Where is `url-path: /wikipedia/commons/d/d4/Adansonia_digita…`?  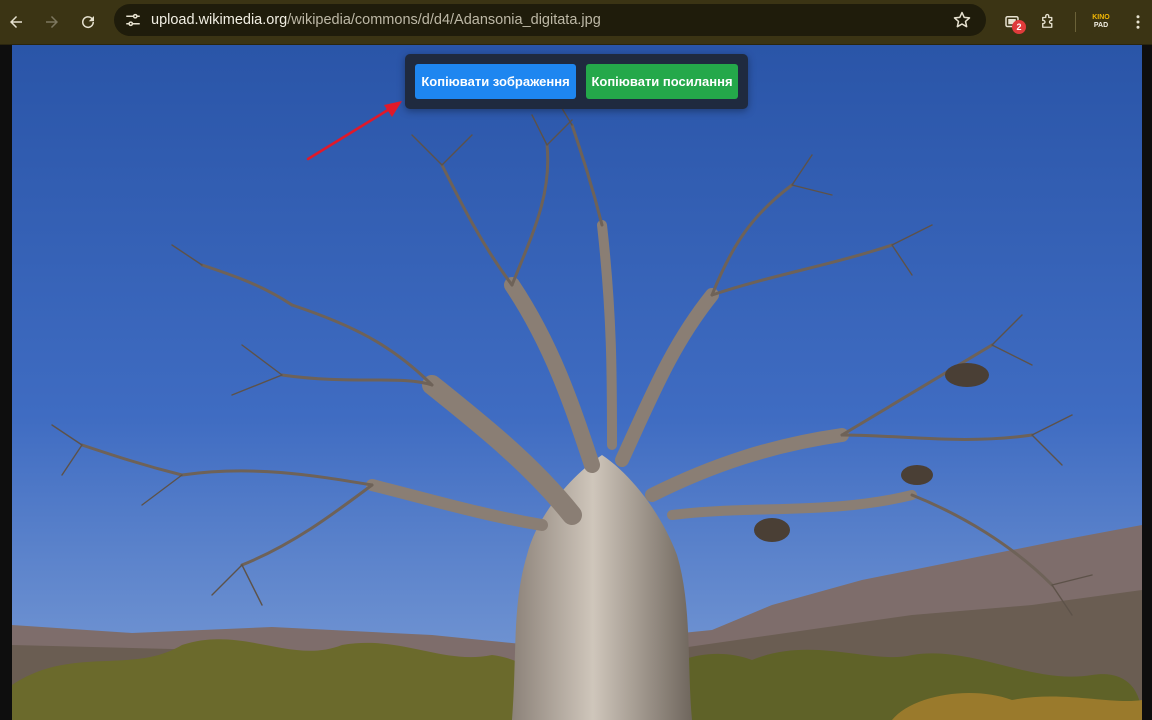
url-path: /wikipedia/commons/d/d4/Adansonia_digita… is located at coordinates (444, 20).